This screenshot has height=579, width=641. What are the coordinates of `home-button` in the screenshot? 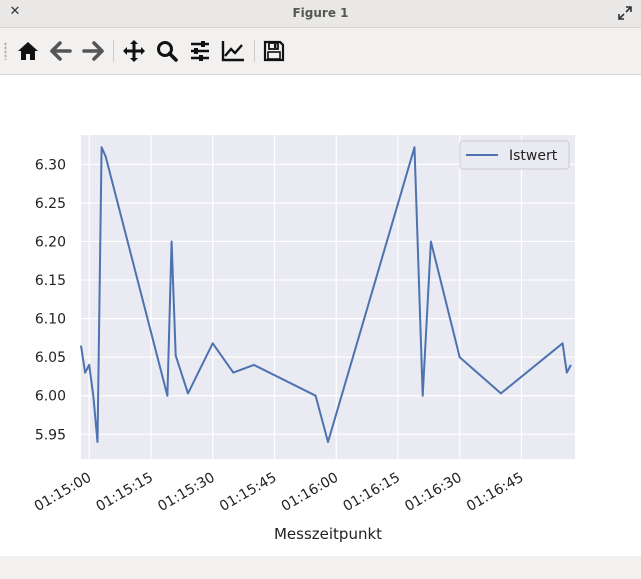 It's located at (28, 51).